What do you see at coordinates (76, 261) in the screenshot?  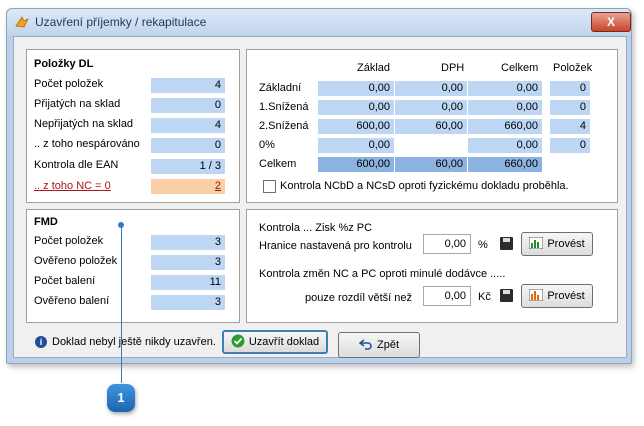 I see `fmd-verified-items-label: Ověřeno položek` at bounding box center [76, 261].